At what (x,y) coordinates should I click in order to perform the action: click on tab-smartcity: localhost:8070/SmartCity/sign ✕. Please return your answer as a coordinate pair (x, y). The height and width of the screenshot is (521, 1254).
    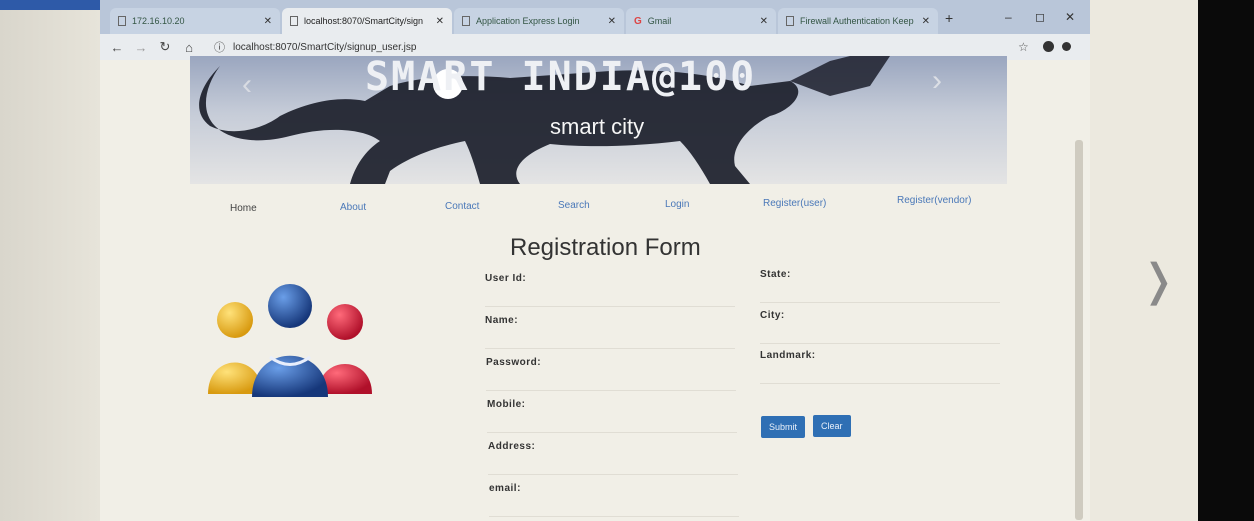
    Looking at the image, I should click on (367, 21).